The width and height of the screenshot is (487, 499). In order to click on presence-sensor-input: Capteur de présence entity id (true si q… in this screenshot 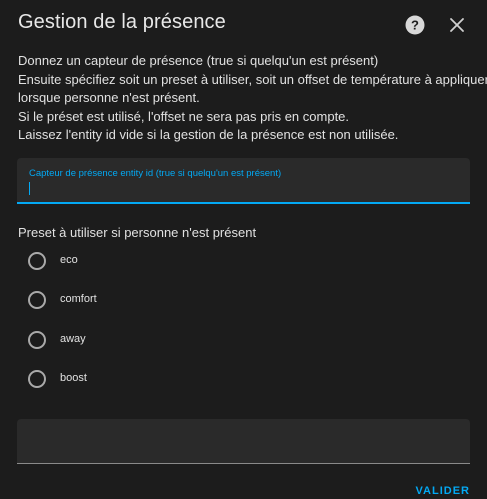, I will do `click(243, 181)`.